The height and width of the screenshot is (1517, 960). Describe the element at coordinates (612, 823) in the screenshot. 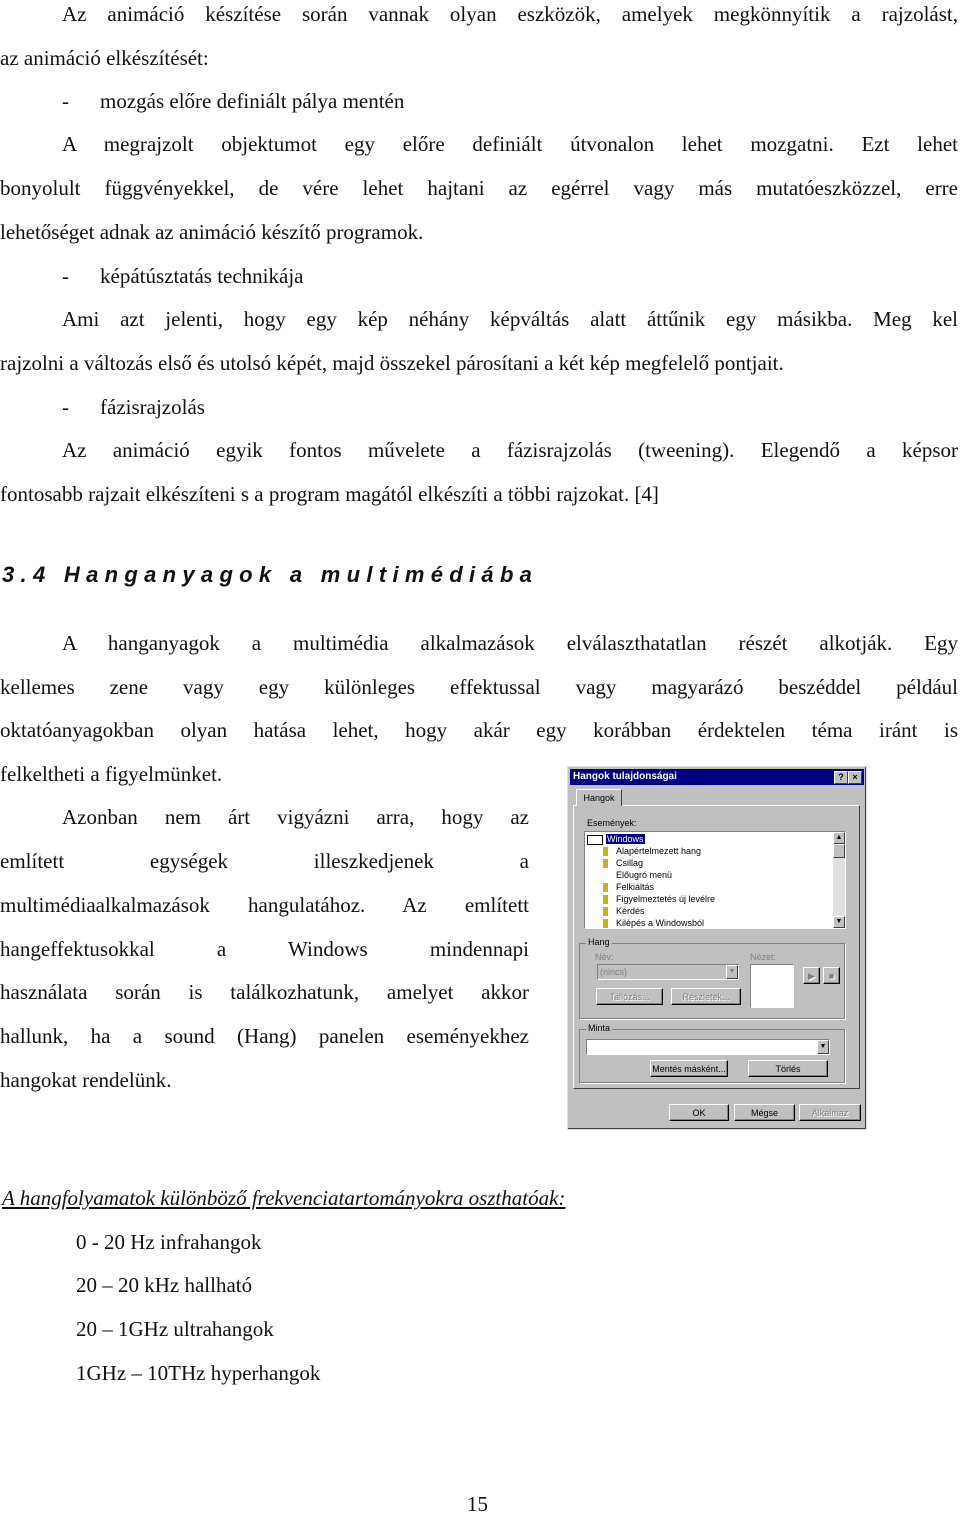

I see `events-label: Események:` at that location.